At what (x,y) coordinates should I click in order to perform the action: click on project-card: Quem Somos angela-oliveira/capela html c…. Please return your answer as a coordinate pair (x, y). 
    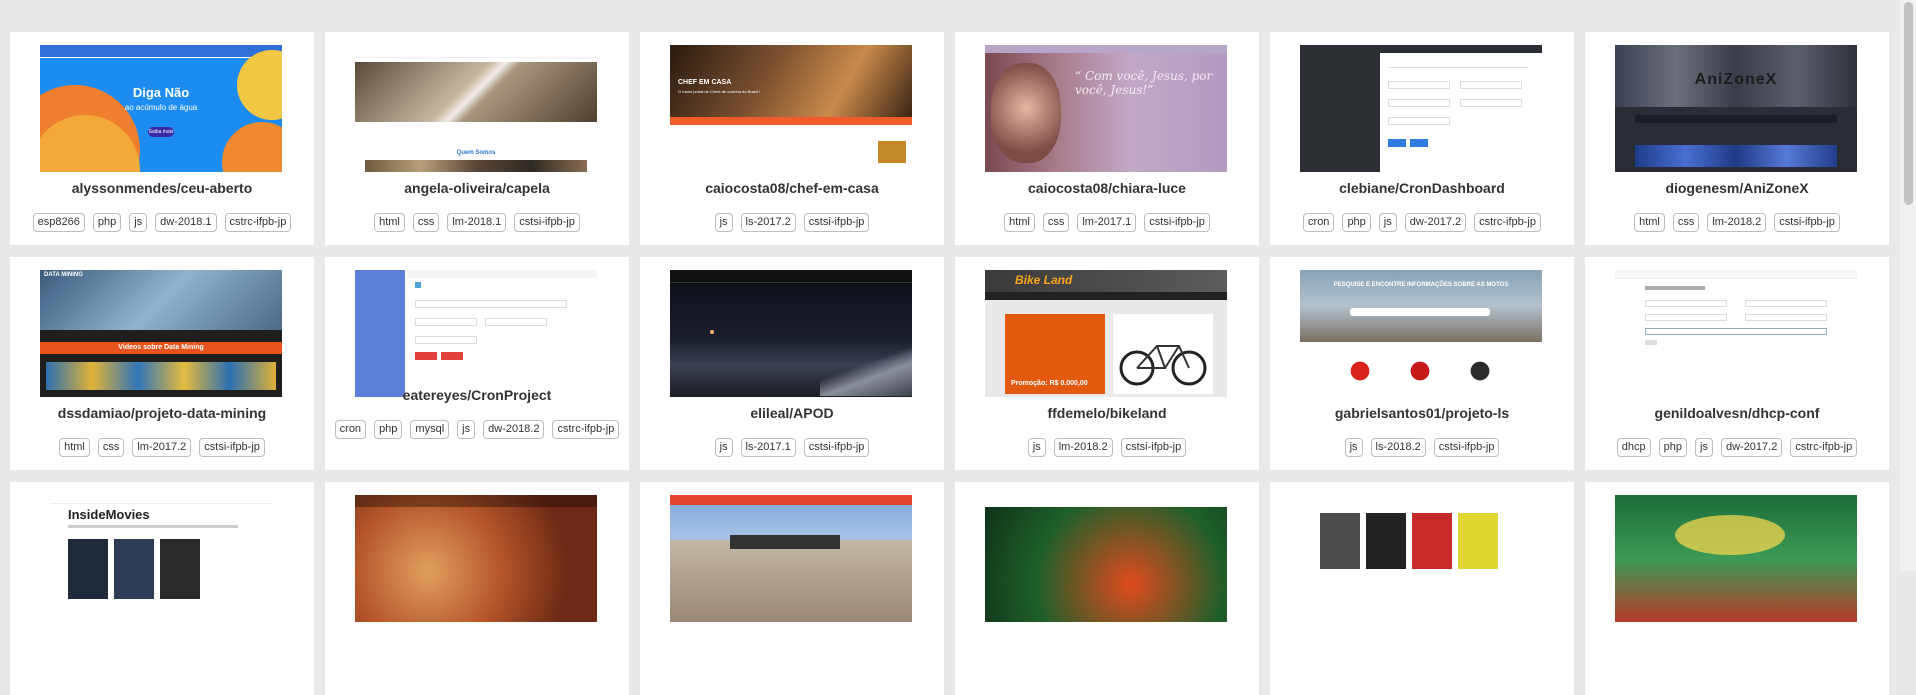
    Looking at the image, I should click on (477, 138).